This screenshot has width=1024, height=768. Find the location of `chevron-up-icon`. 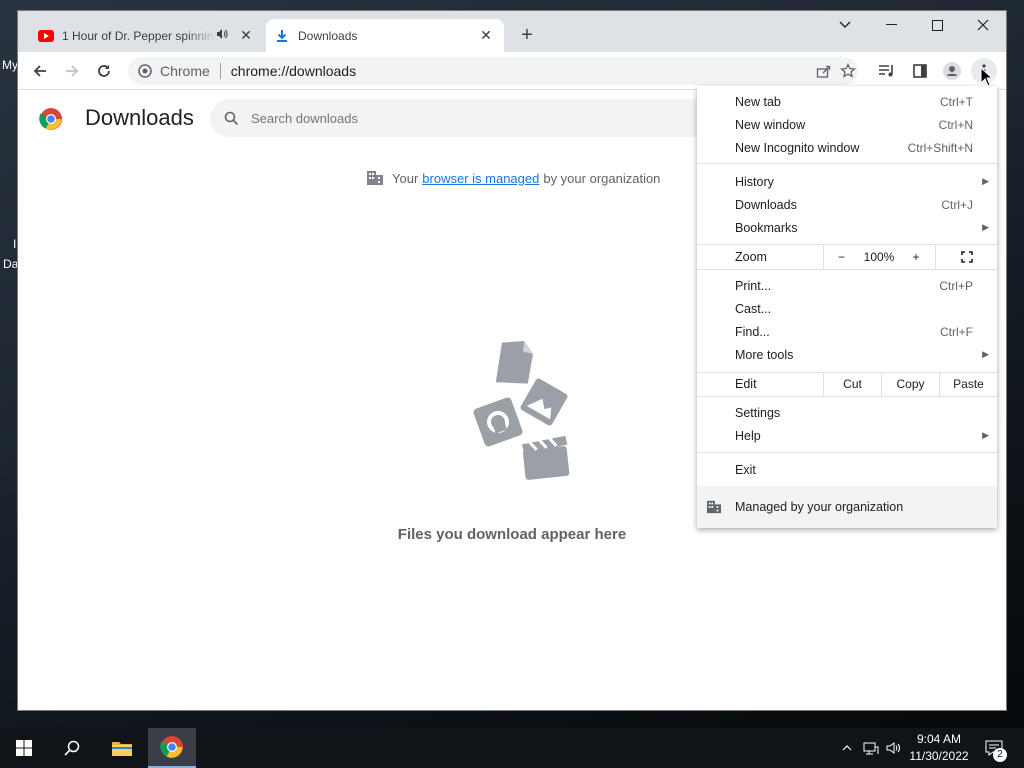

chevron-up-icon is located at coordinates (847, 748).